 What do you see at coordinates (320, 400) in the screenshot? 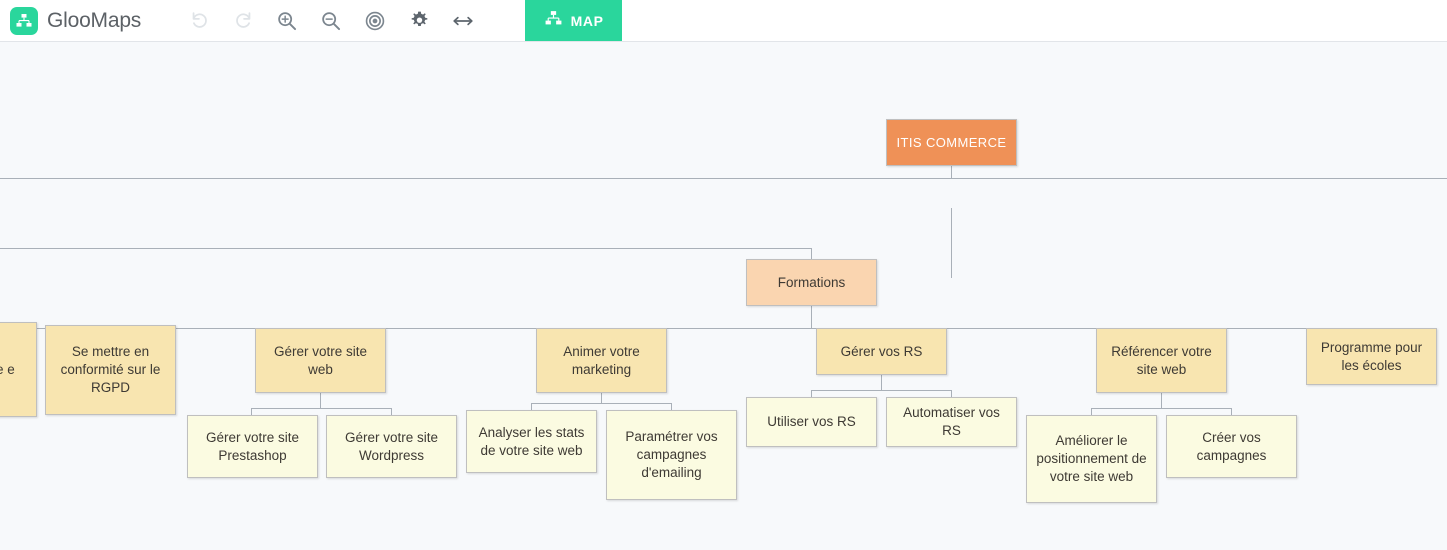
I see `connector-gererweb-down` at bounding box center [320, 400].